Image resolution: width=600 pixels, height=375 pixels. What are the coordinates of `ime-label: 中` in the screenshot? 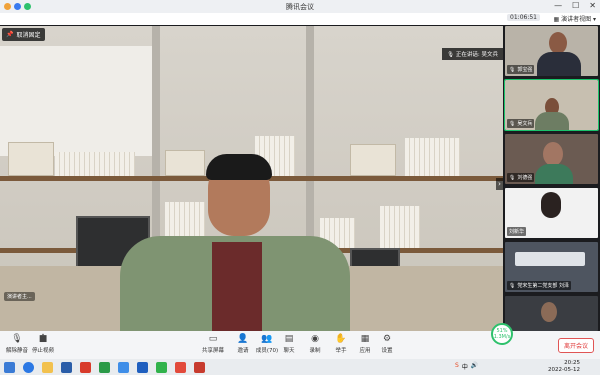 It's located at (465, 366).